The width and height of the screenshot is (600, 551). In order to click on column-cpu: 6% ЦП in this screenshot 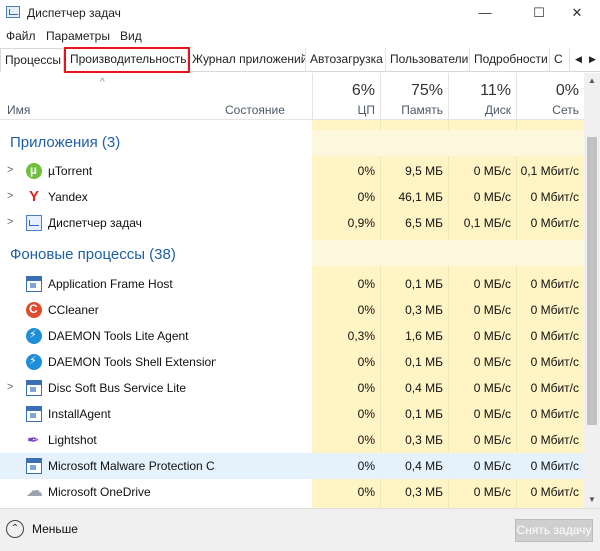, I will do `click(346, 96)`.